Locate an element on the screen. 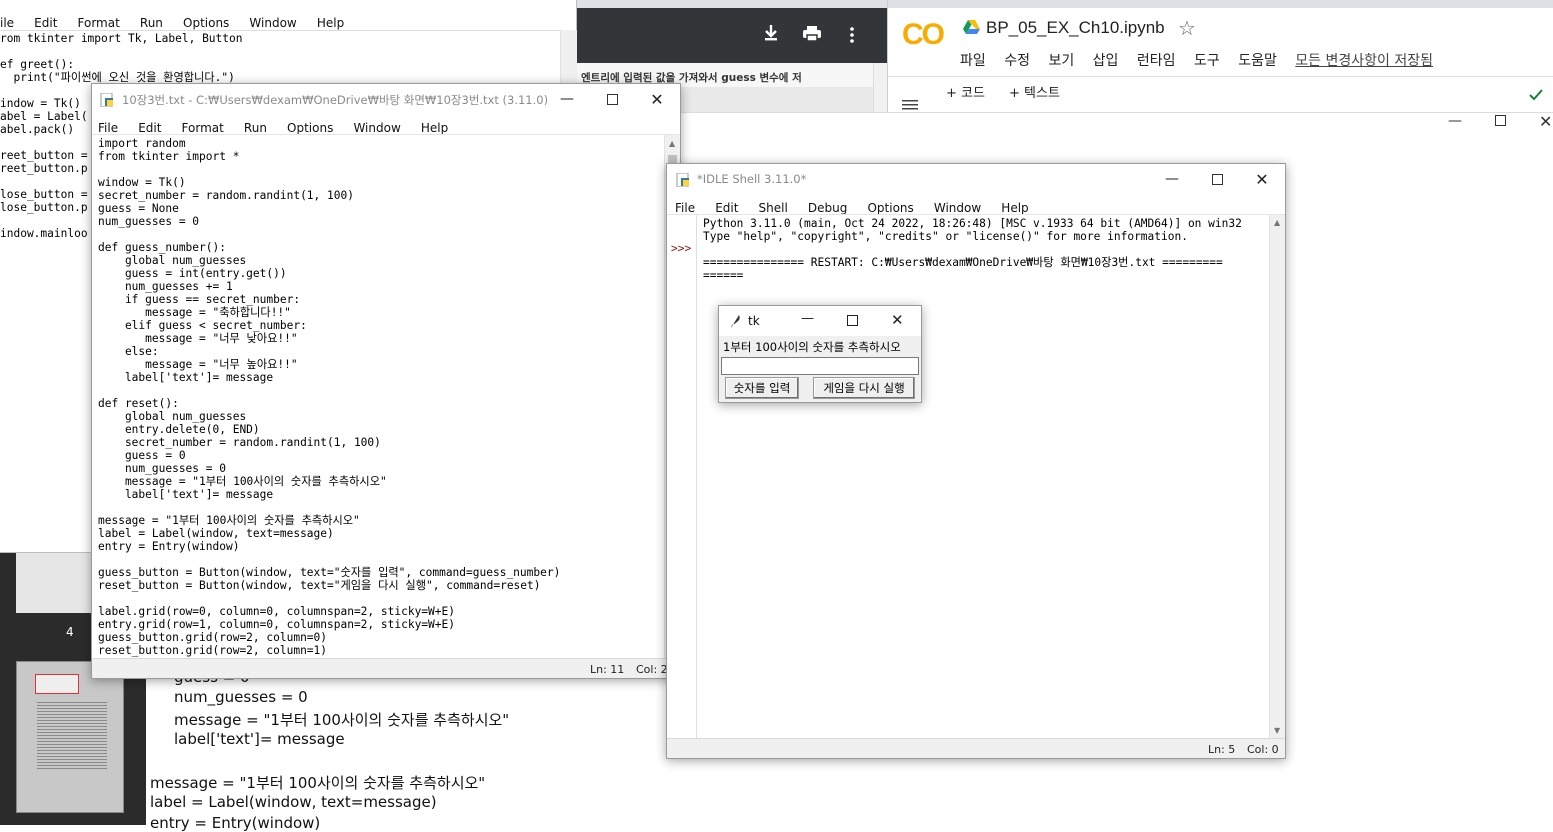  tk-title: tk is located at coordinates (754, 321).